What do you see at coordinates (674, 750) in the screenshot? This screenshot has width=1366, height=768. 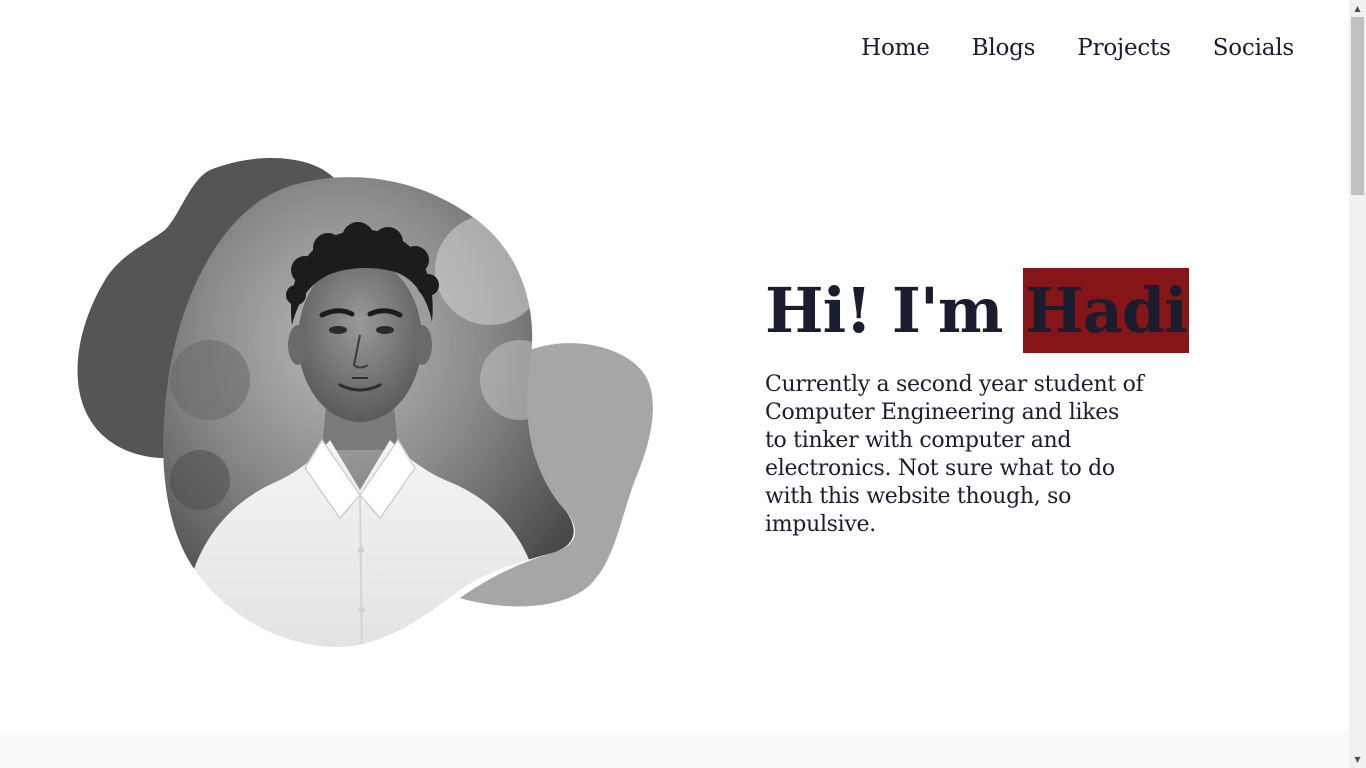 I see `next-section` at bounding box center [674, 750].